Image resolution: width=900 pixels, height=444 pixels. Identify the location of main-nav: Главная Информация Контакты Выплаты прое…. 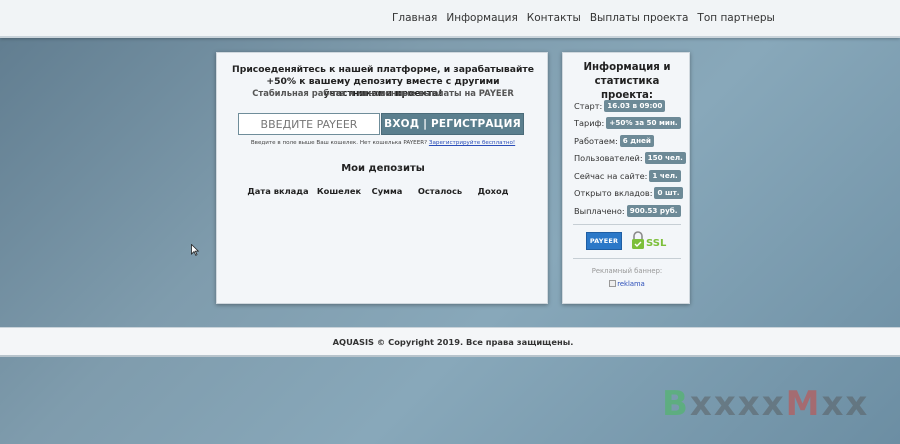
(588, 18).